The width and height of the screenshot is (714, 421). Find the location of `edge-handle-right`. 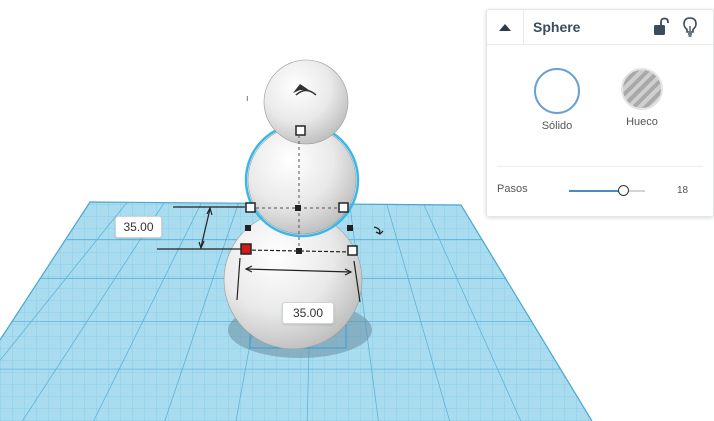

edge-handle-right is located at coordinates (350, 228).